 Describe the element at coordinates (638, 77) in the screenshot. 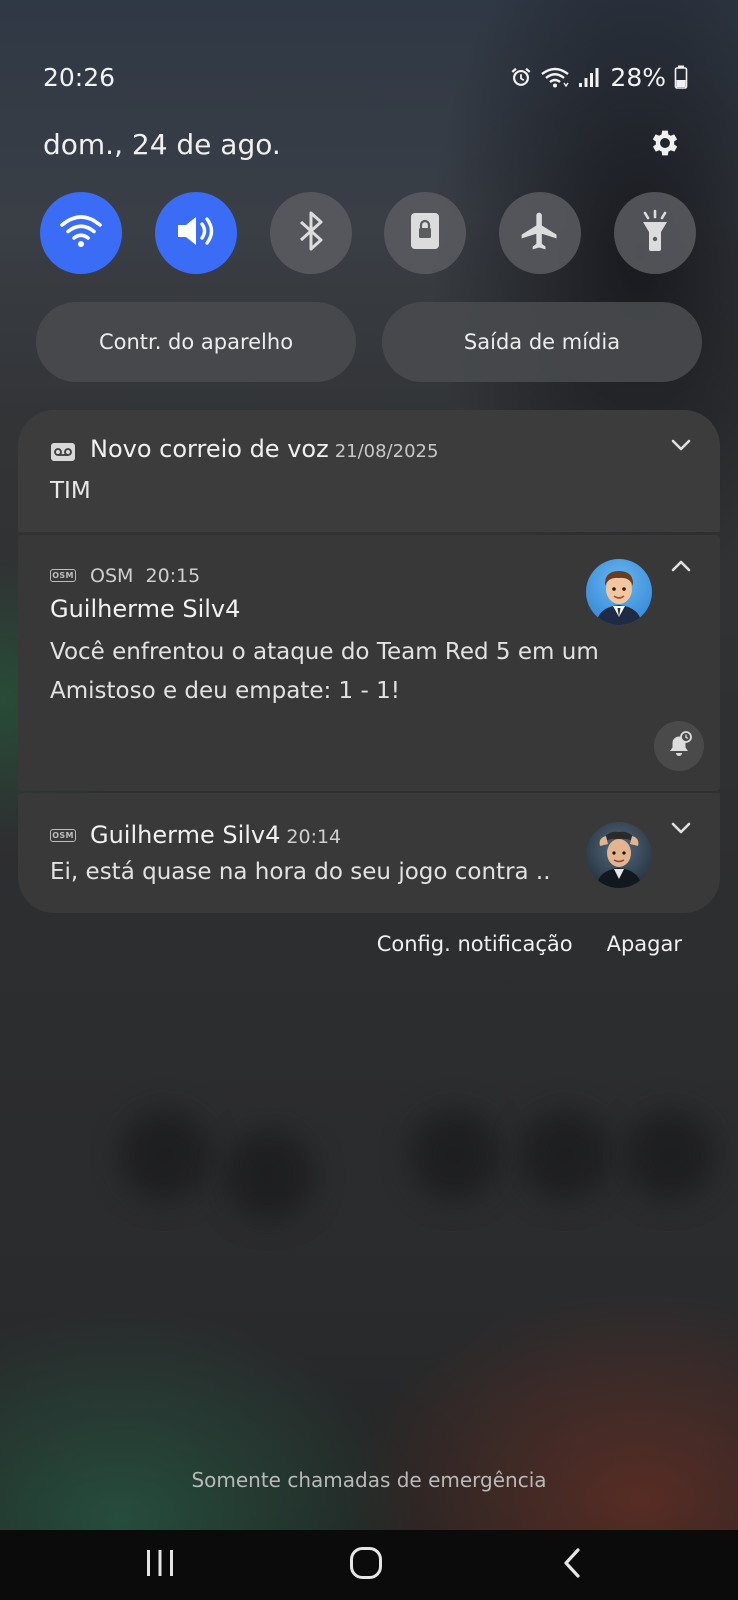

I see `battery-percentage: 28%` at that location.